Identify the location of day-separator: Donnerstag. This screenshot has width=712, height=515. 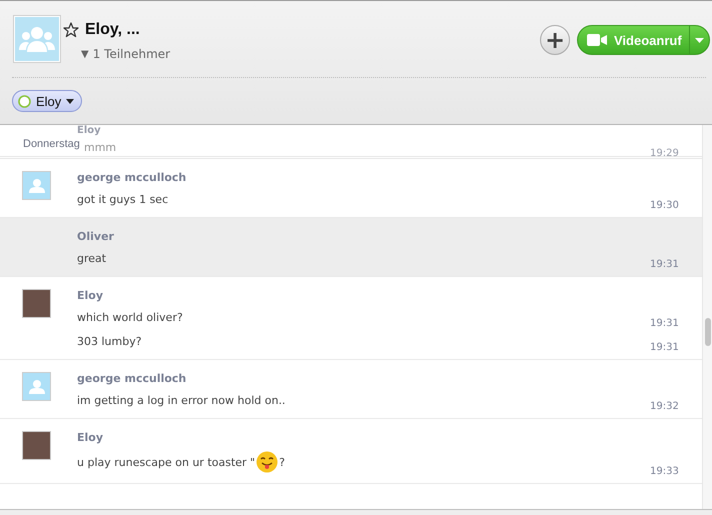
(51, 144).